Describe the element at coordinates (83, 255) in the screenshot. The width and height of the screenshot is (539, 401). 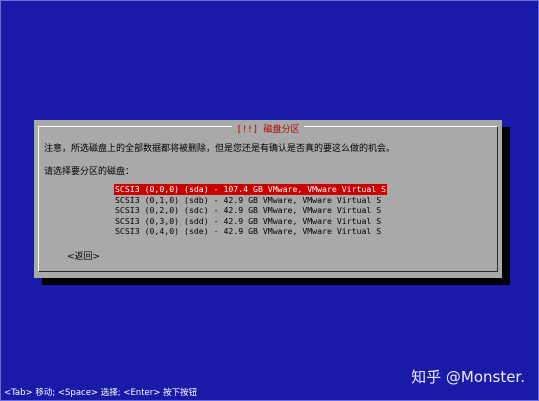
I see `back-button: <返回>` at that location.